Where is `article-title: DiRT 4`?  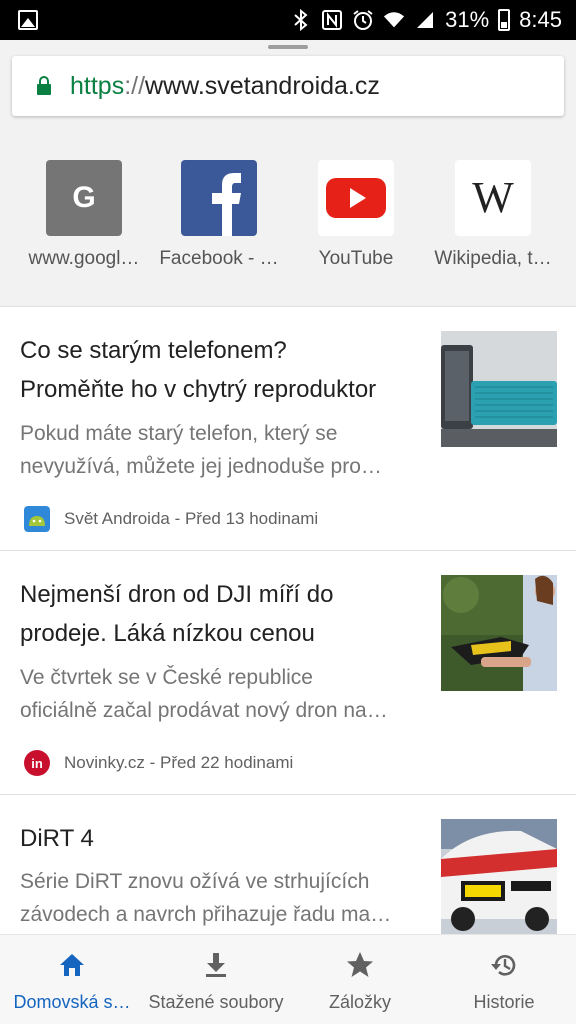
article-title: DiRT 4 is located at coordinates (217, 838).